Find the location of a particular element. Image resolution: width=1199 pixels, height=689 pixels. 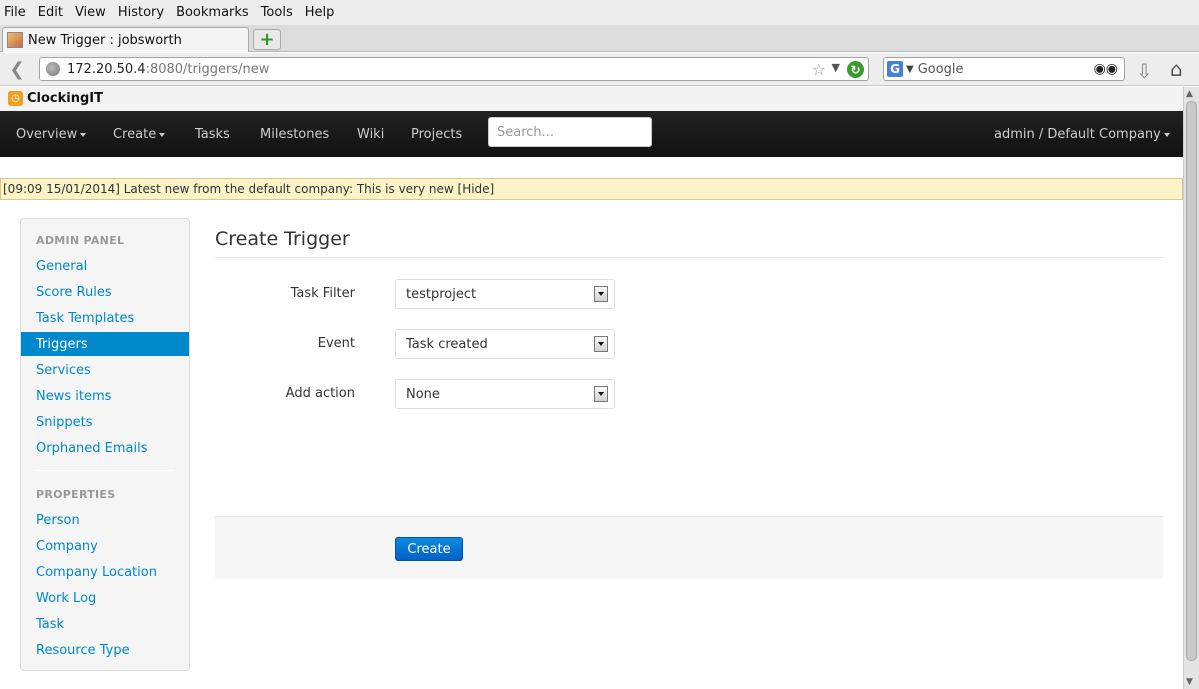

sidebar-divider is located at coordinates (105, 470).